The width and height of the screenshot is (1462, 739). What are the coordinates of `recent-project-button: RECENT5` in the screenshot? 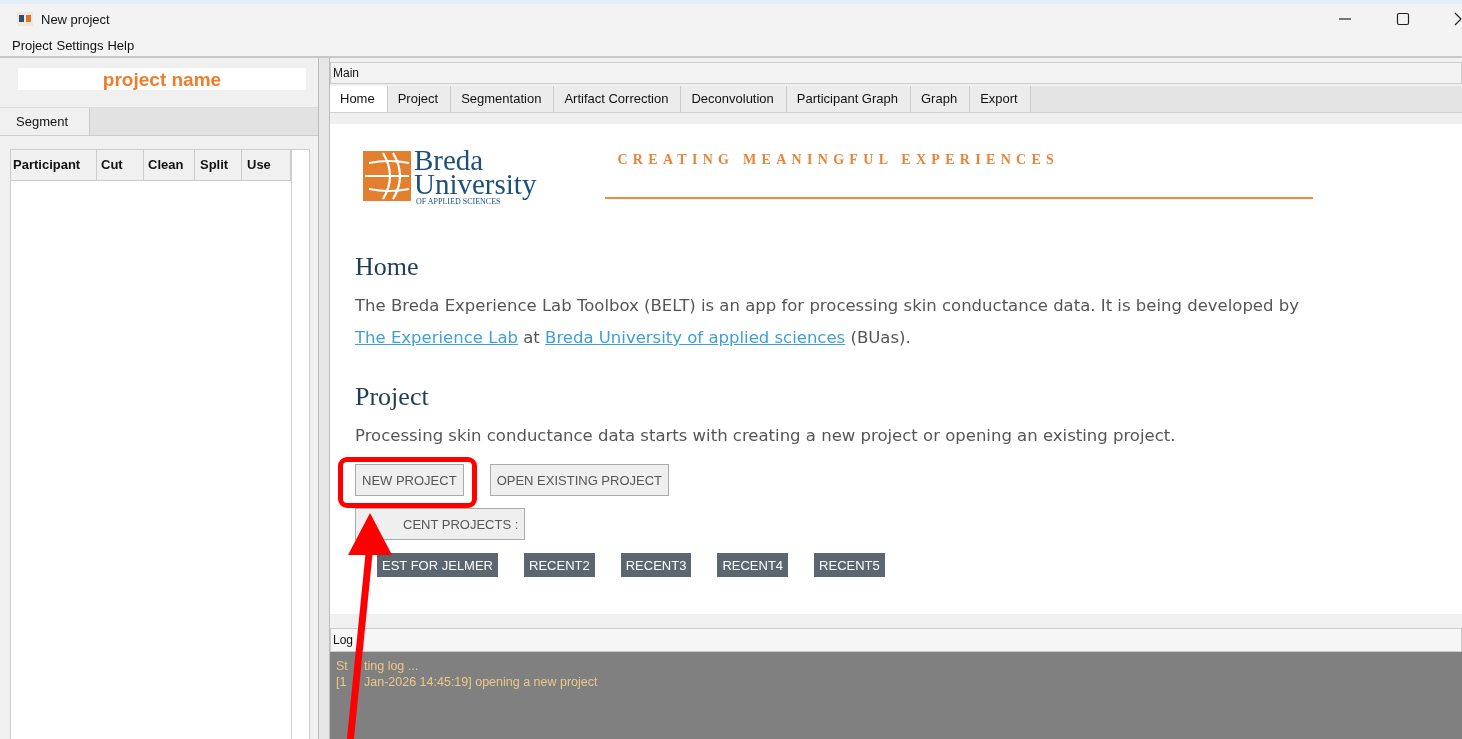 It's located at (849, 565).